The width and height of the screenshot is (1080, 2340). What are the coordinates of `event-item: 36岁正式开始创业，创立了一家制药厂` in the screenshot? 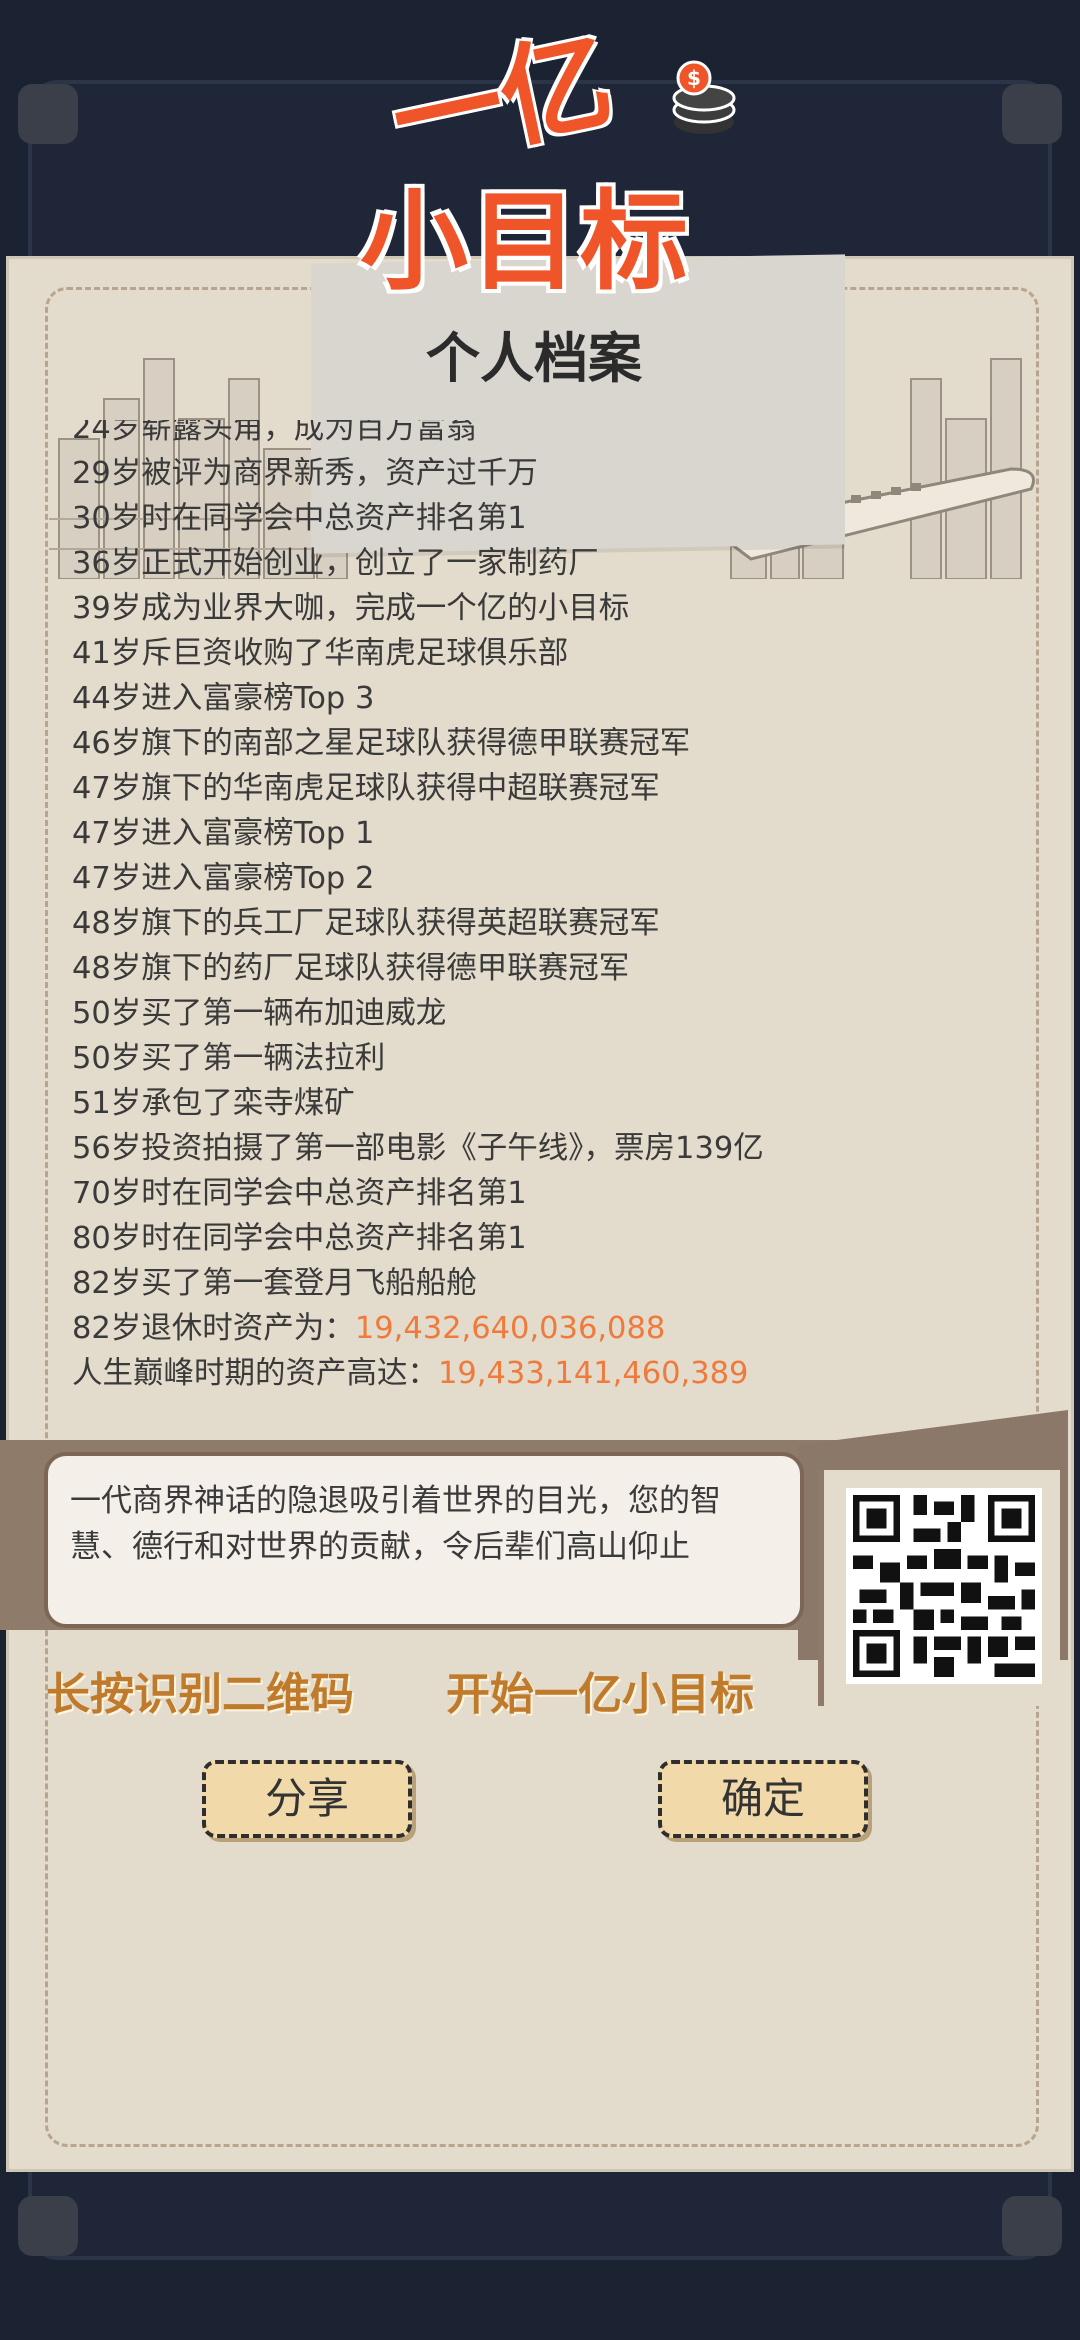 It's located at (335, 563).